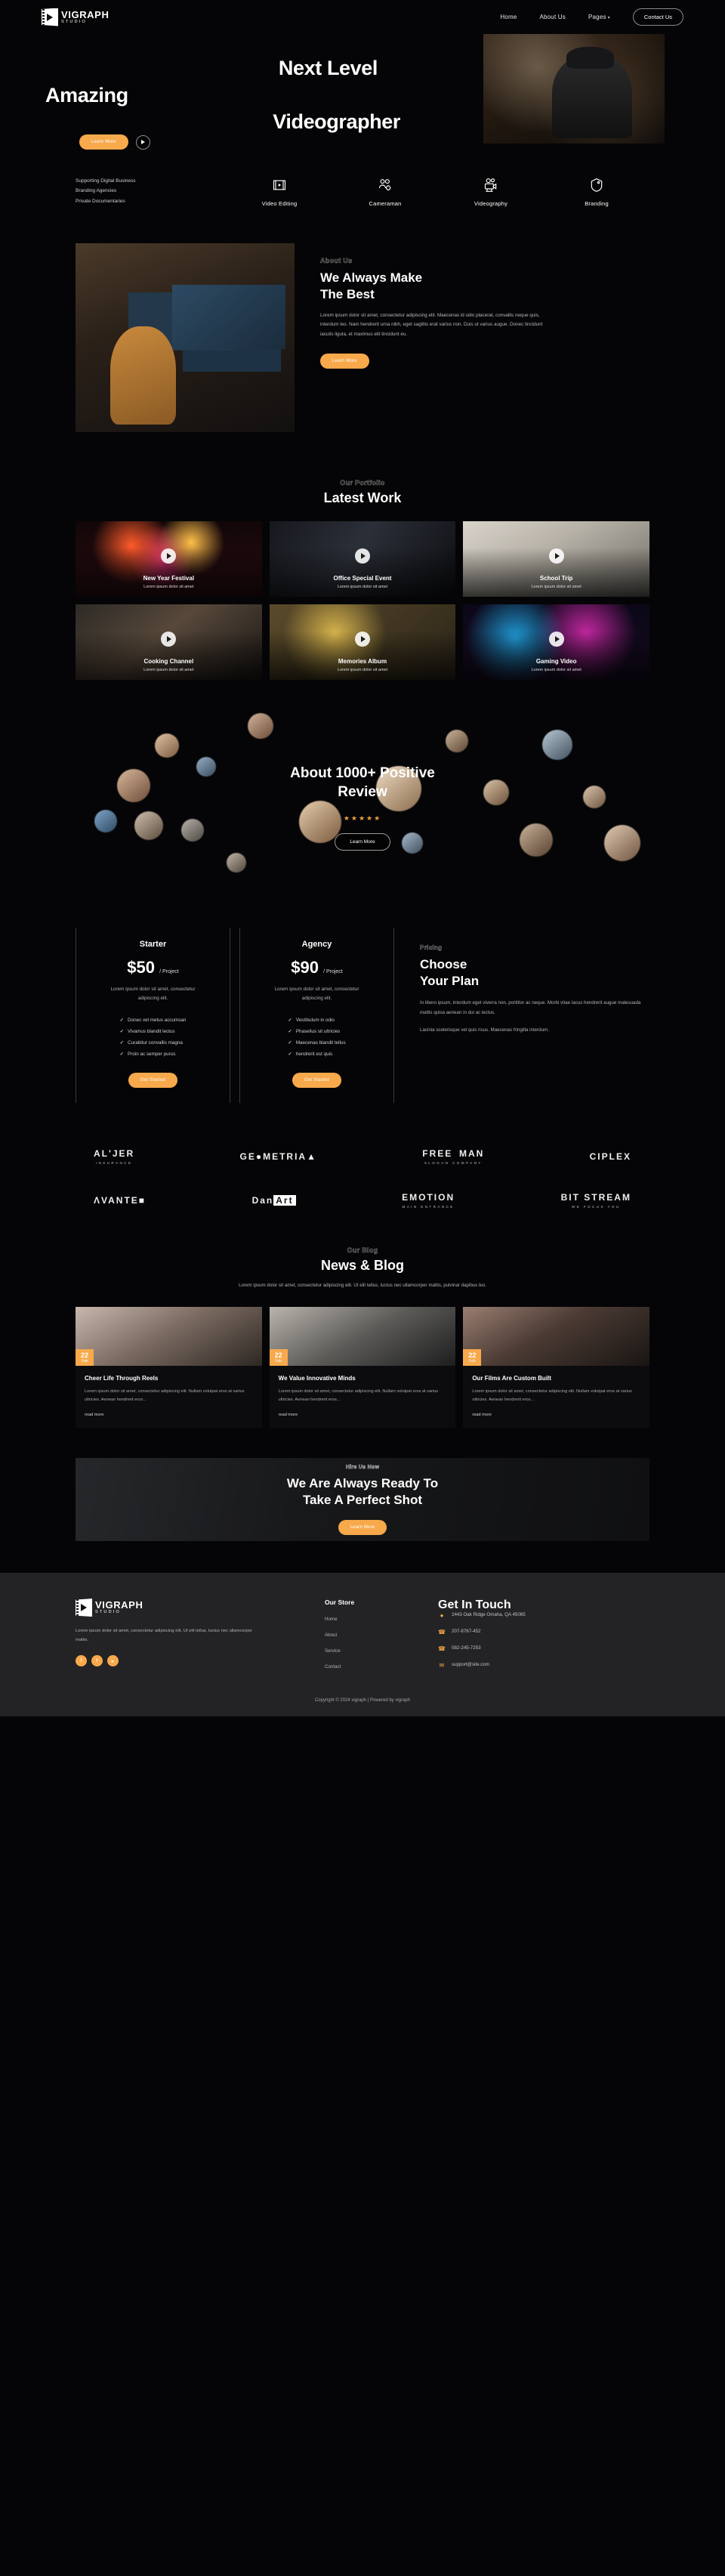  Describe the element at coordinates (543, 1632) in the screenshot. I see `contact-phone: ☎ 207-8767-452` at that location.